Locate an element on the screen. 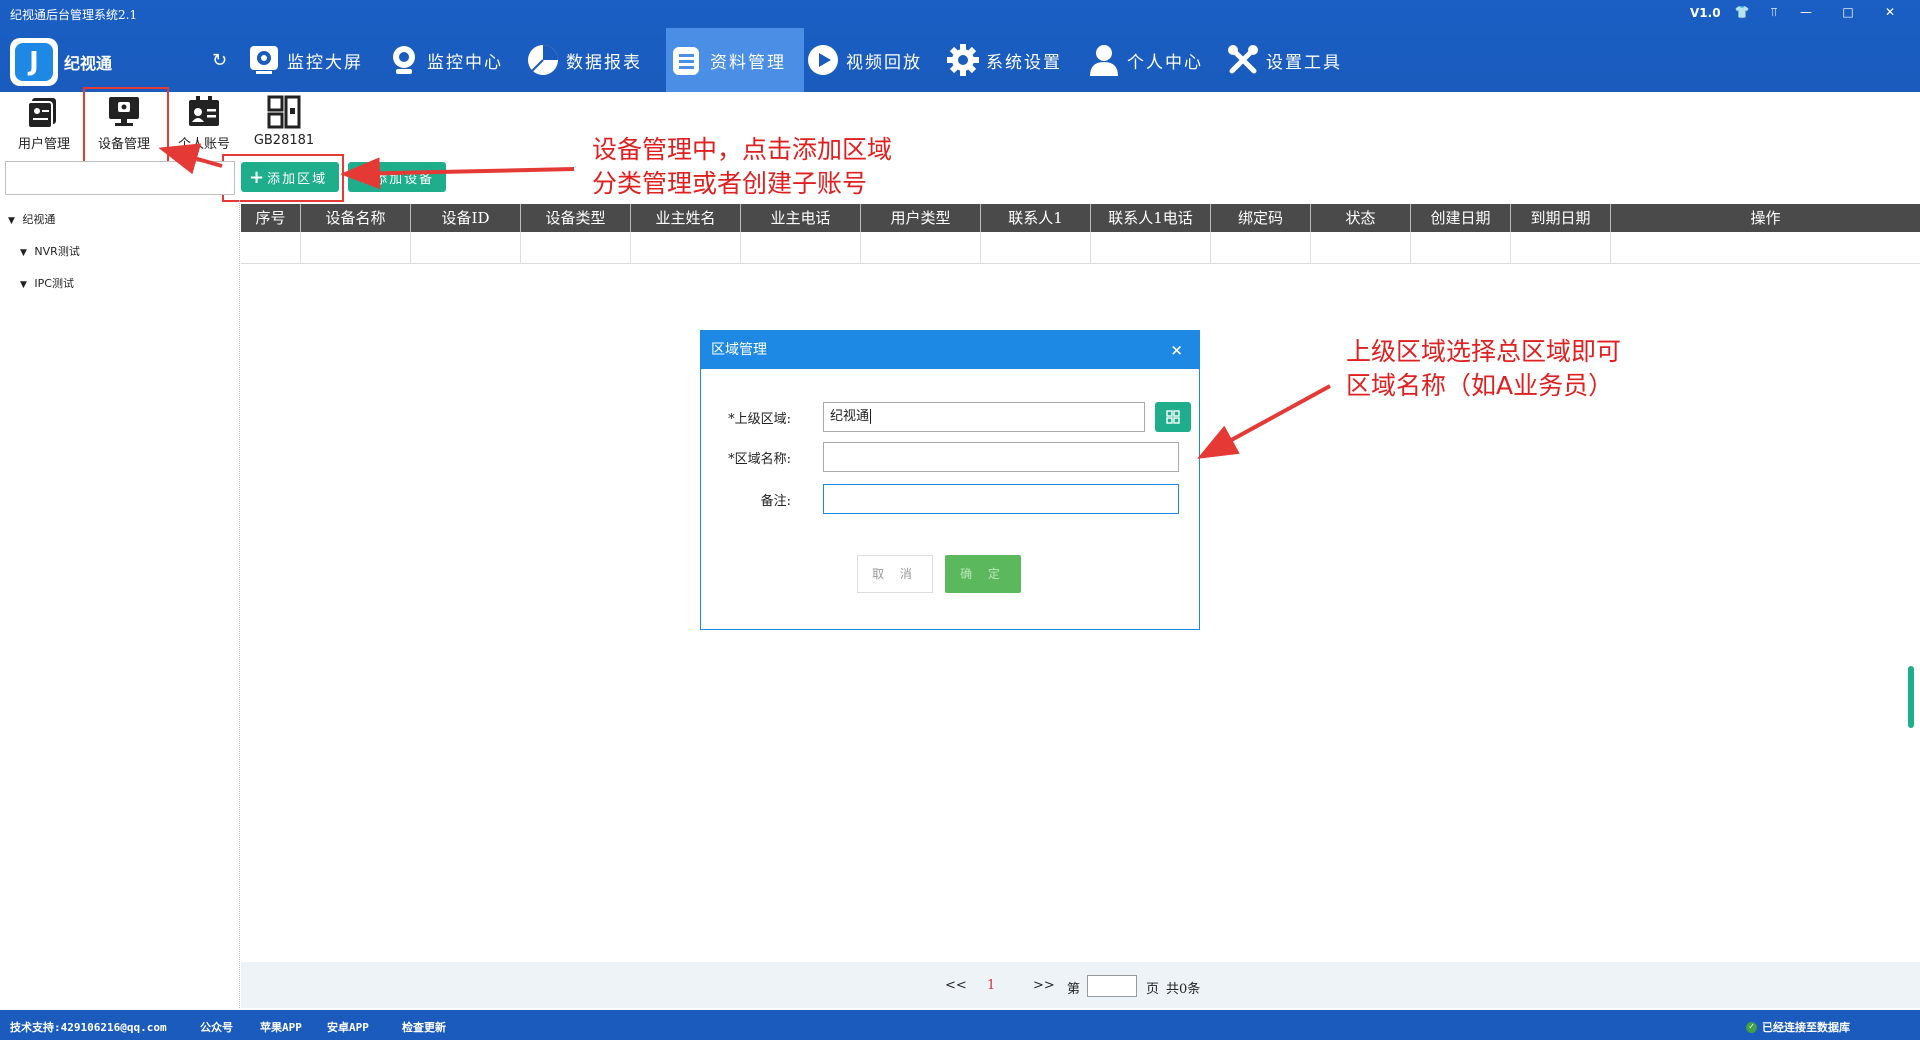 The height and width of the screenshot is (1040, 1920). prev-page-button: << is located at coordinates (956, 985).